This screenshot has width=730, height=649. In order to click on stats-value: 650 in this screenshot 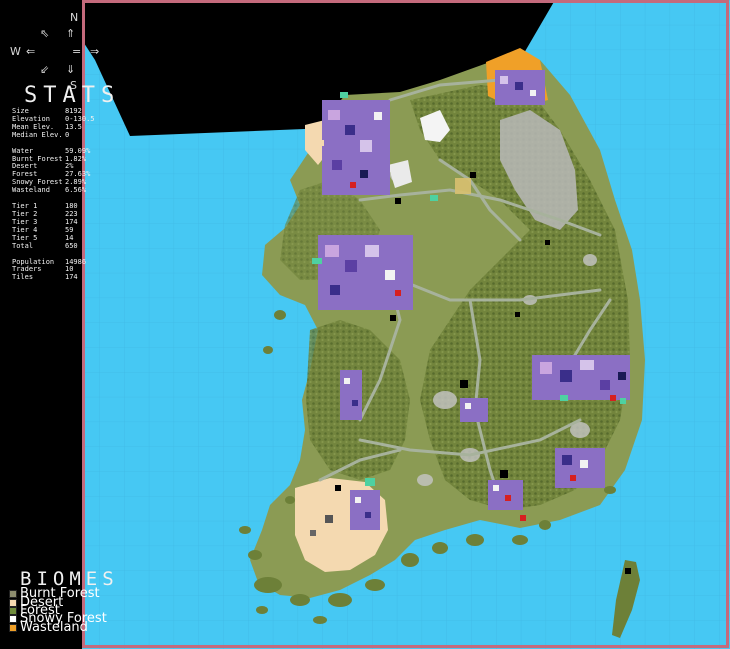, I will do `click(71, 245)`.